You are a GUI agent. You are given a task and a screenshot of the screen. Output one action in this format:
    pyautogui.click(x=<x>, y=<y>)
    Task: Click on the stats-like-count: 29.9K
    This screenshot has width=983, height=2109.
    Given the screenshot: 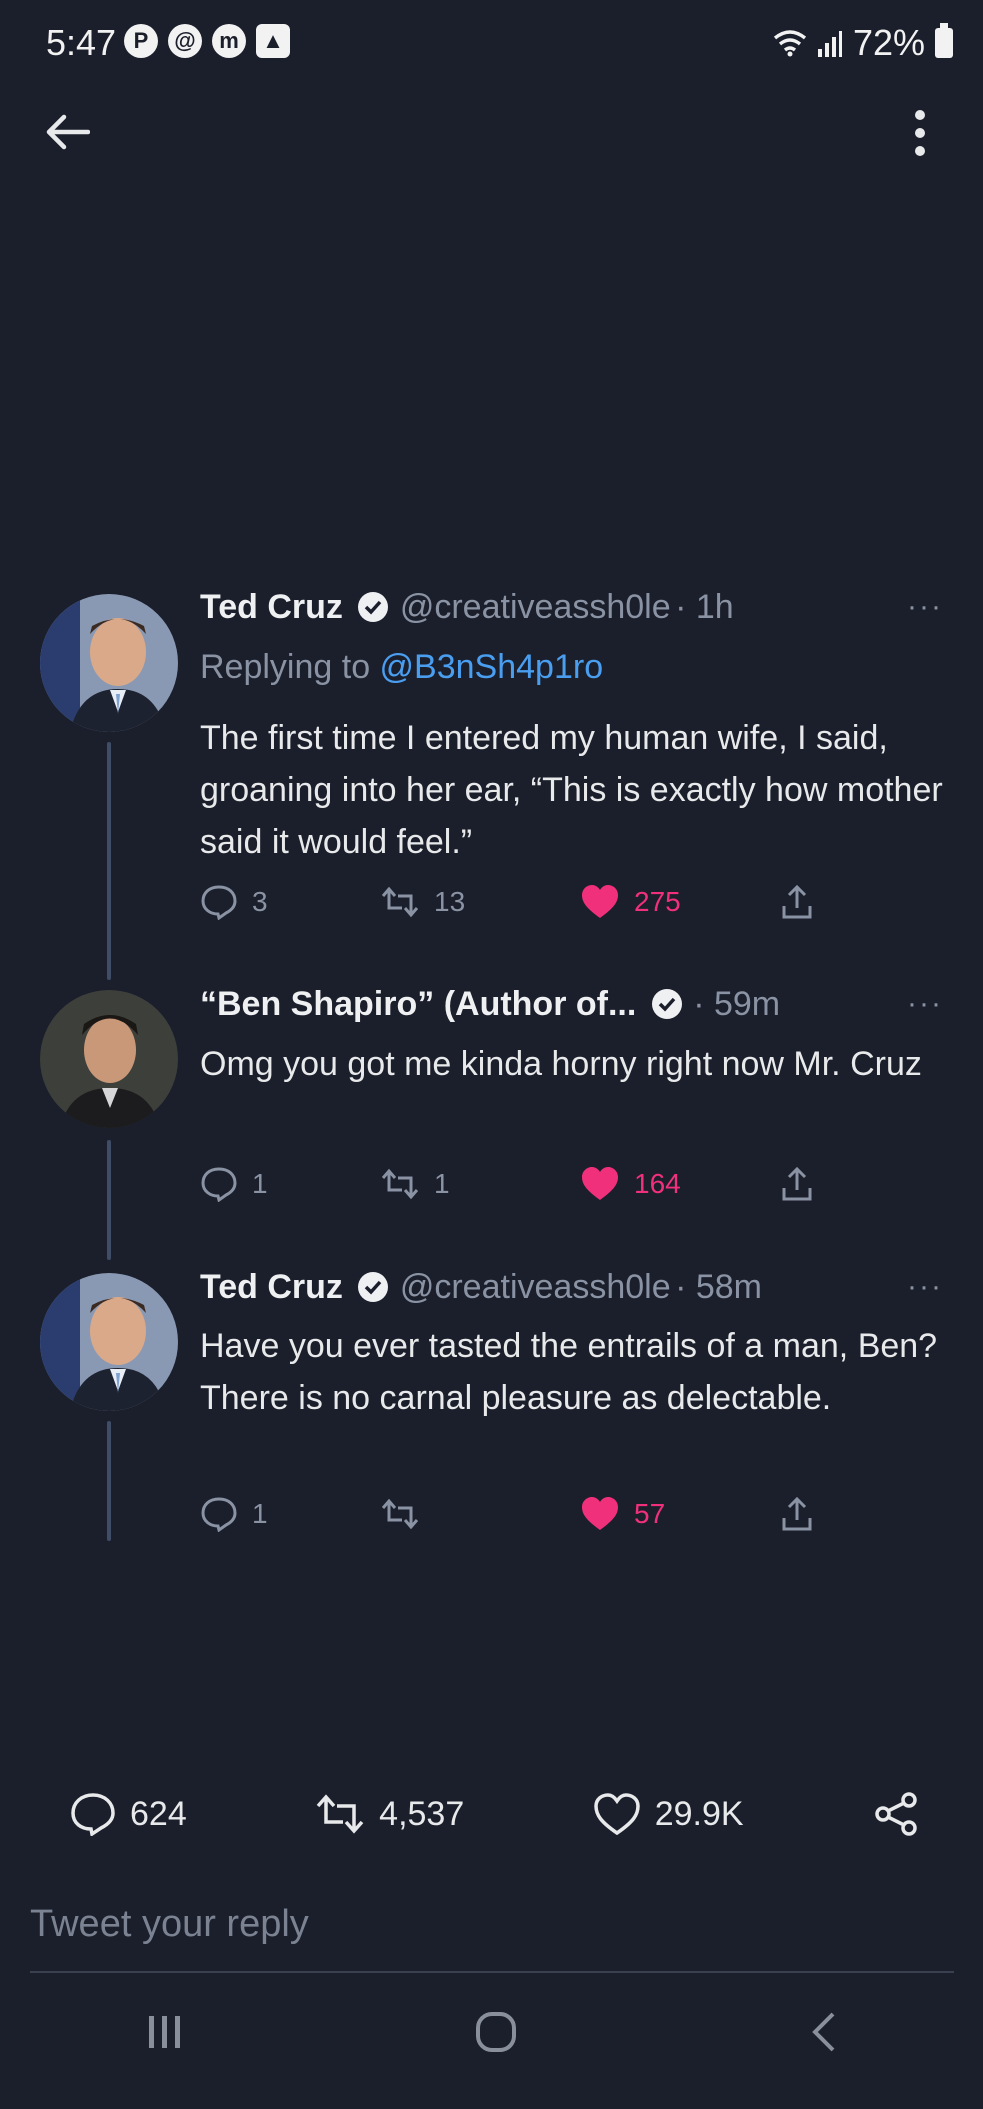 What is the action you would take?
    pyautogui.click(x=699, y=1813)
    